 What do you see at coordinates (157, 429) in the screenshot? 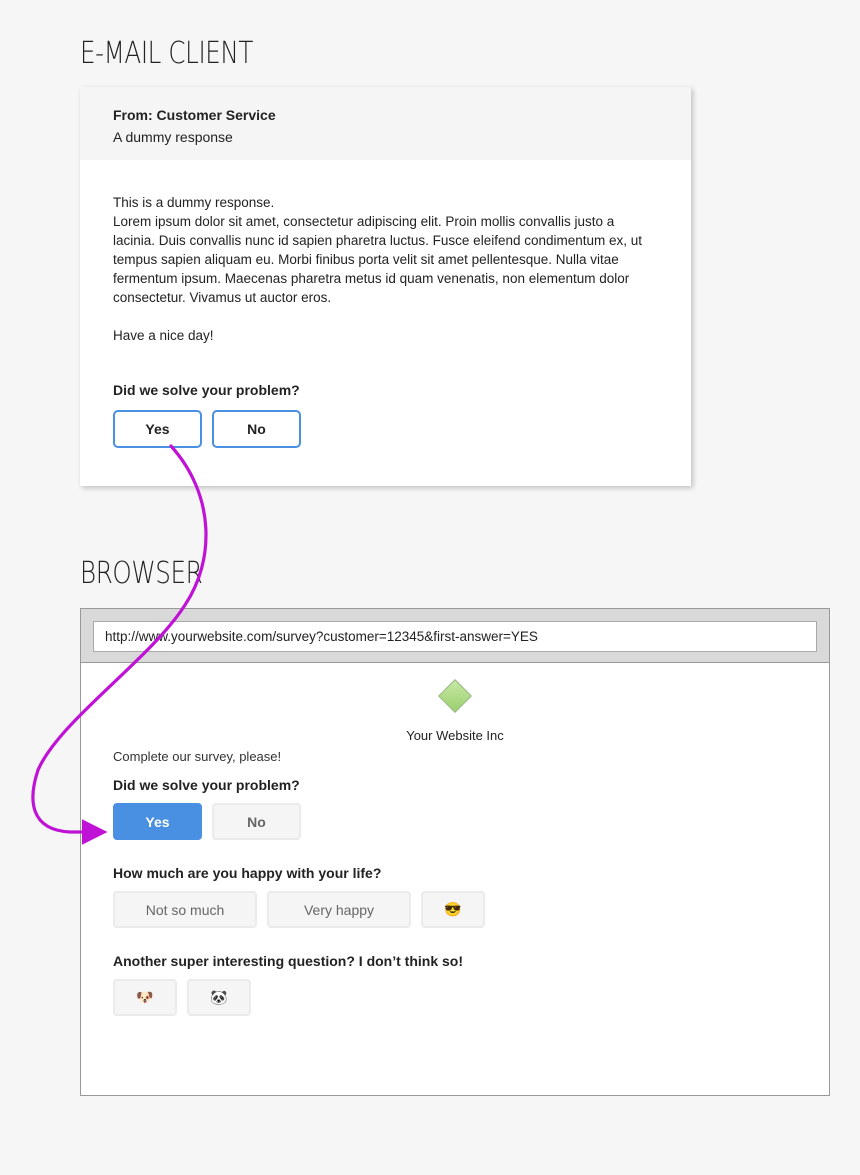
I see `email-yes-button: Yes` at bounding box center [157, 429].